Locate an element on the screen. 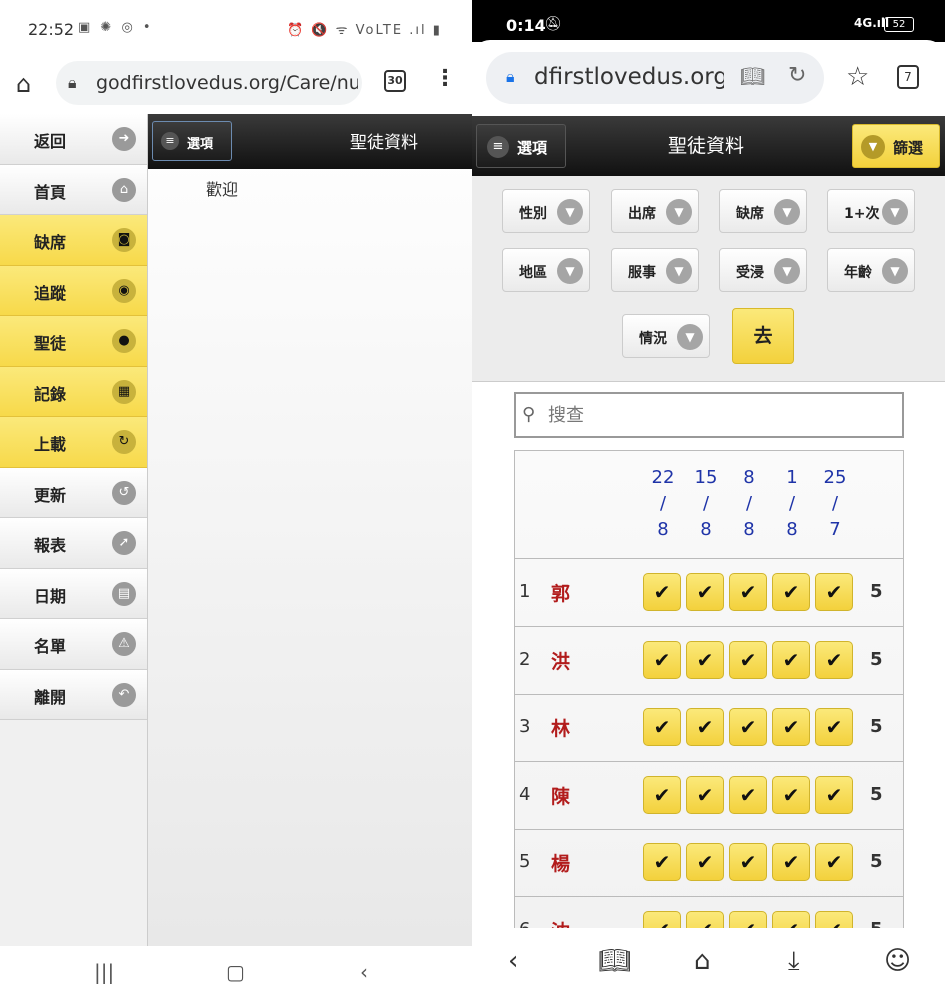 The image size is (945, 1000). filter-dropdown: 地區 ▼ is located at coordinates (546, 270).